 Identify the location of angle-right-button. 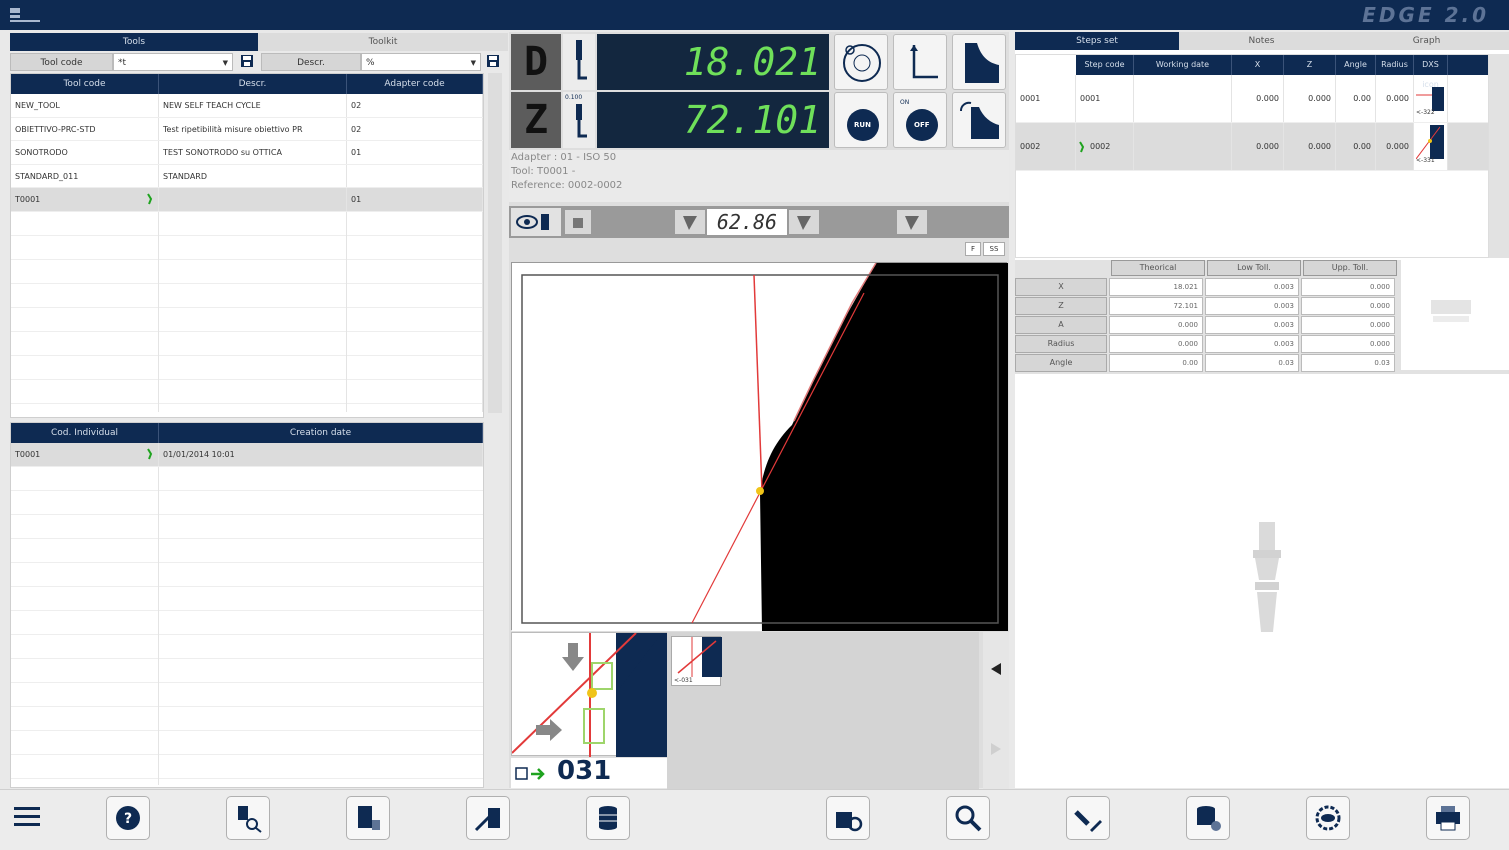
(804, 222).